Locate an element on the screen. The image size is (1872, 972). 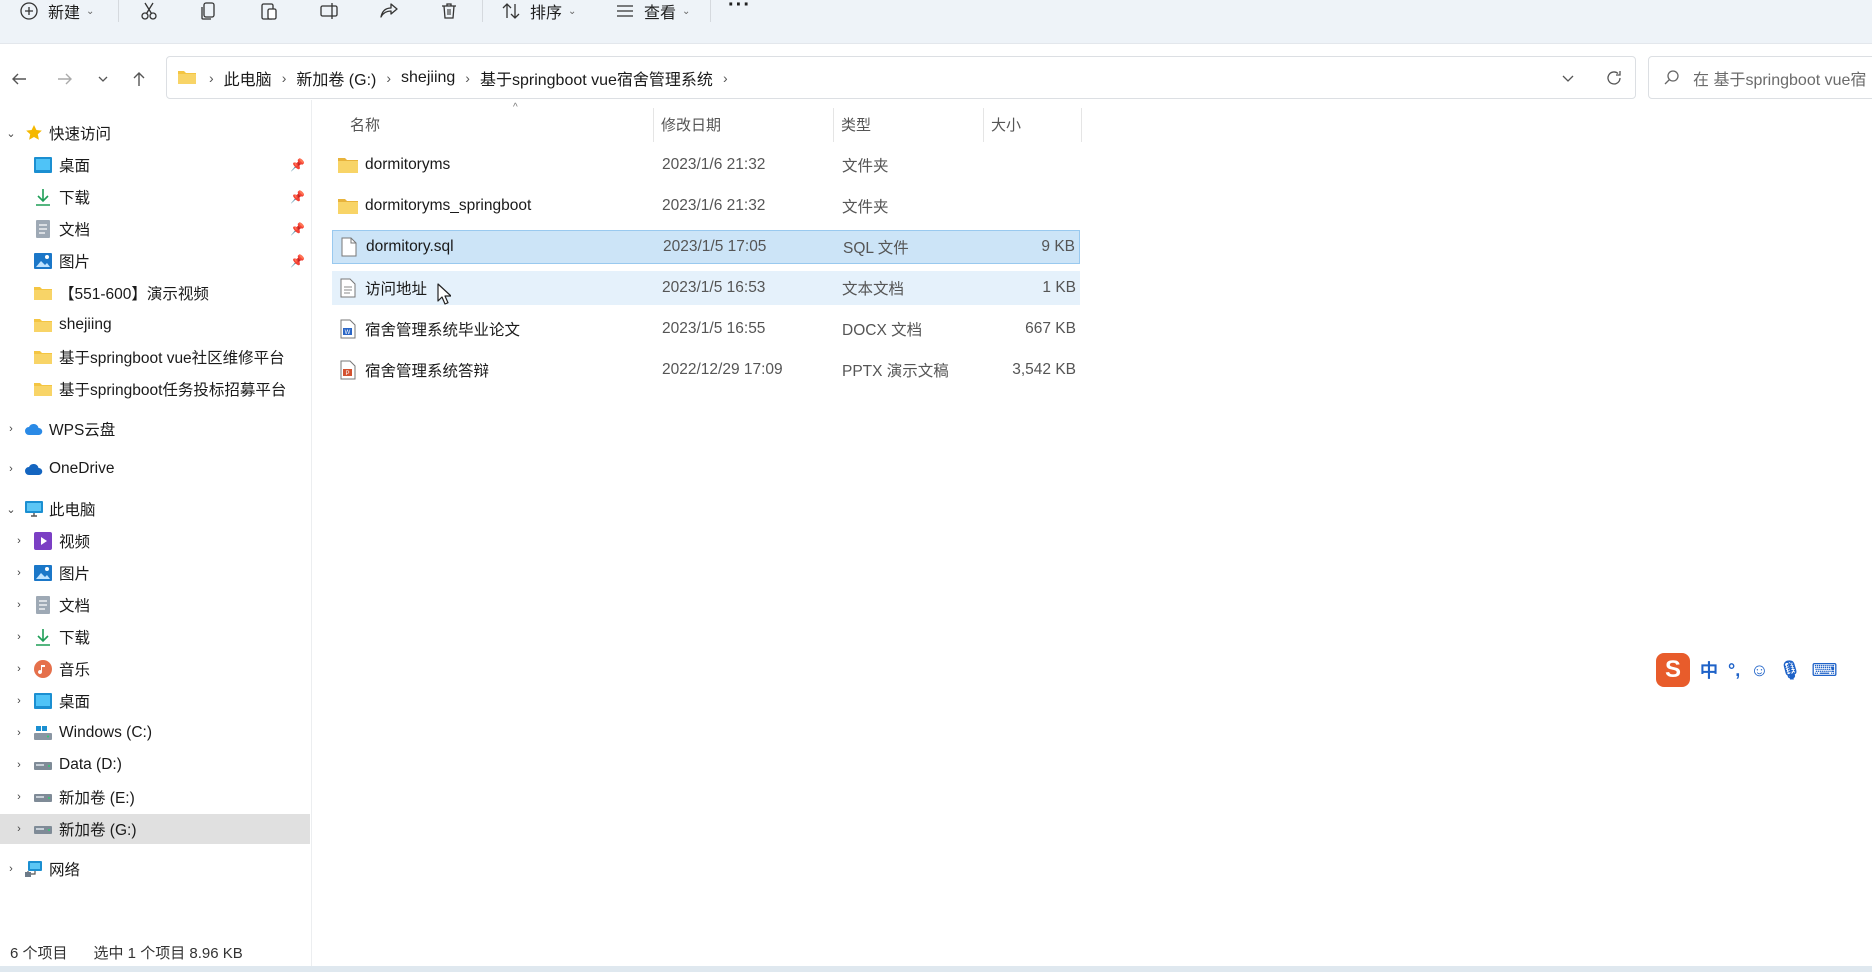
sidebar-item-drive-d: › Data (D:) is located at coordinates (155, 765).